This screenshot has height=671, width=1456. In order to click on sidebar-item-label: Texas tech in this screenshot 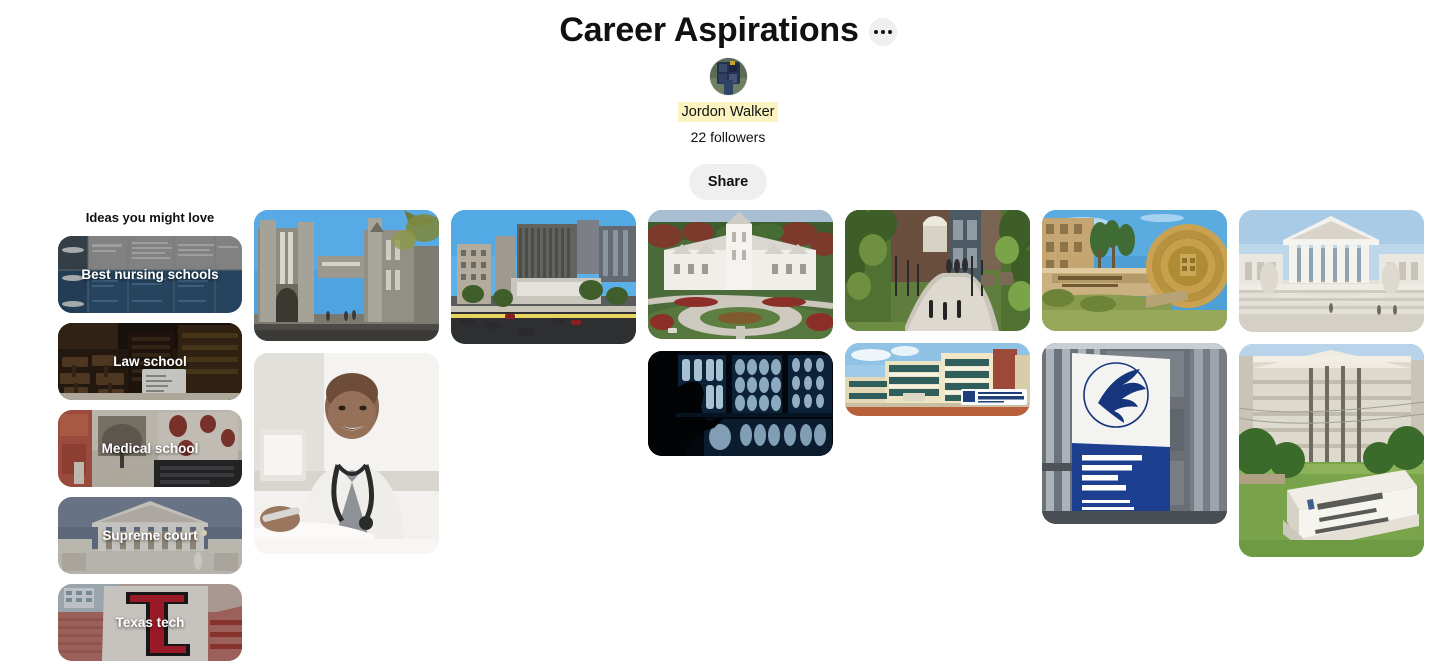, I will do `click(150, 622)`.